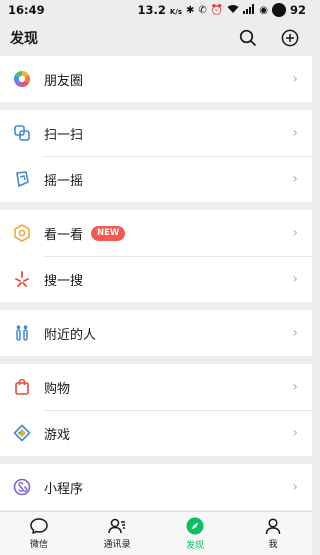 This screenshot has height=555, width=320. What do you see at coordinates (22, 179) in the screenshot?
I see `shake-icon` at bounding box center [22, 179].